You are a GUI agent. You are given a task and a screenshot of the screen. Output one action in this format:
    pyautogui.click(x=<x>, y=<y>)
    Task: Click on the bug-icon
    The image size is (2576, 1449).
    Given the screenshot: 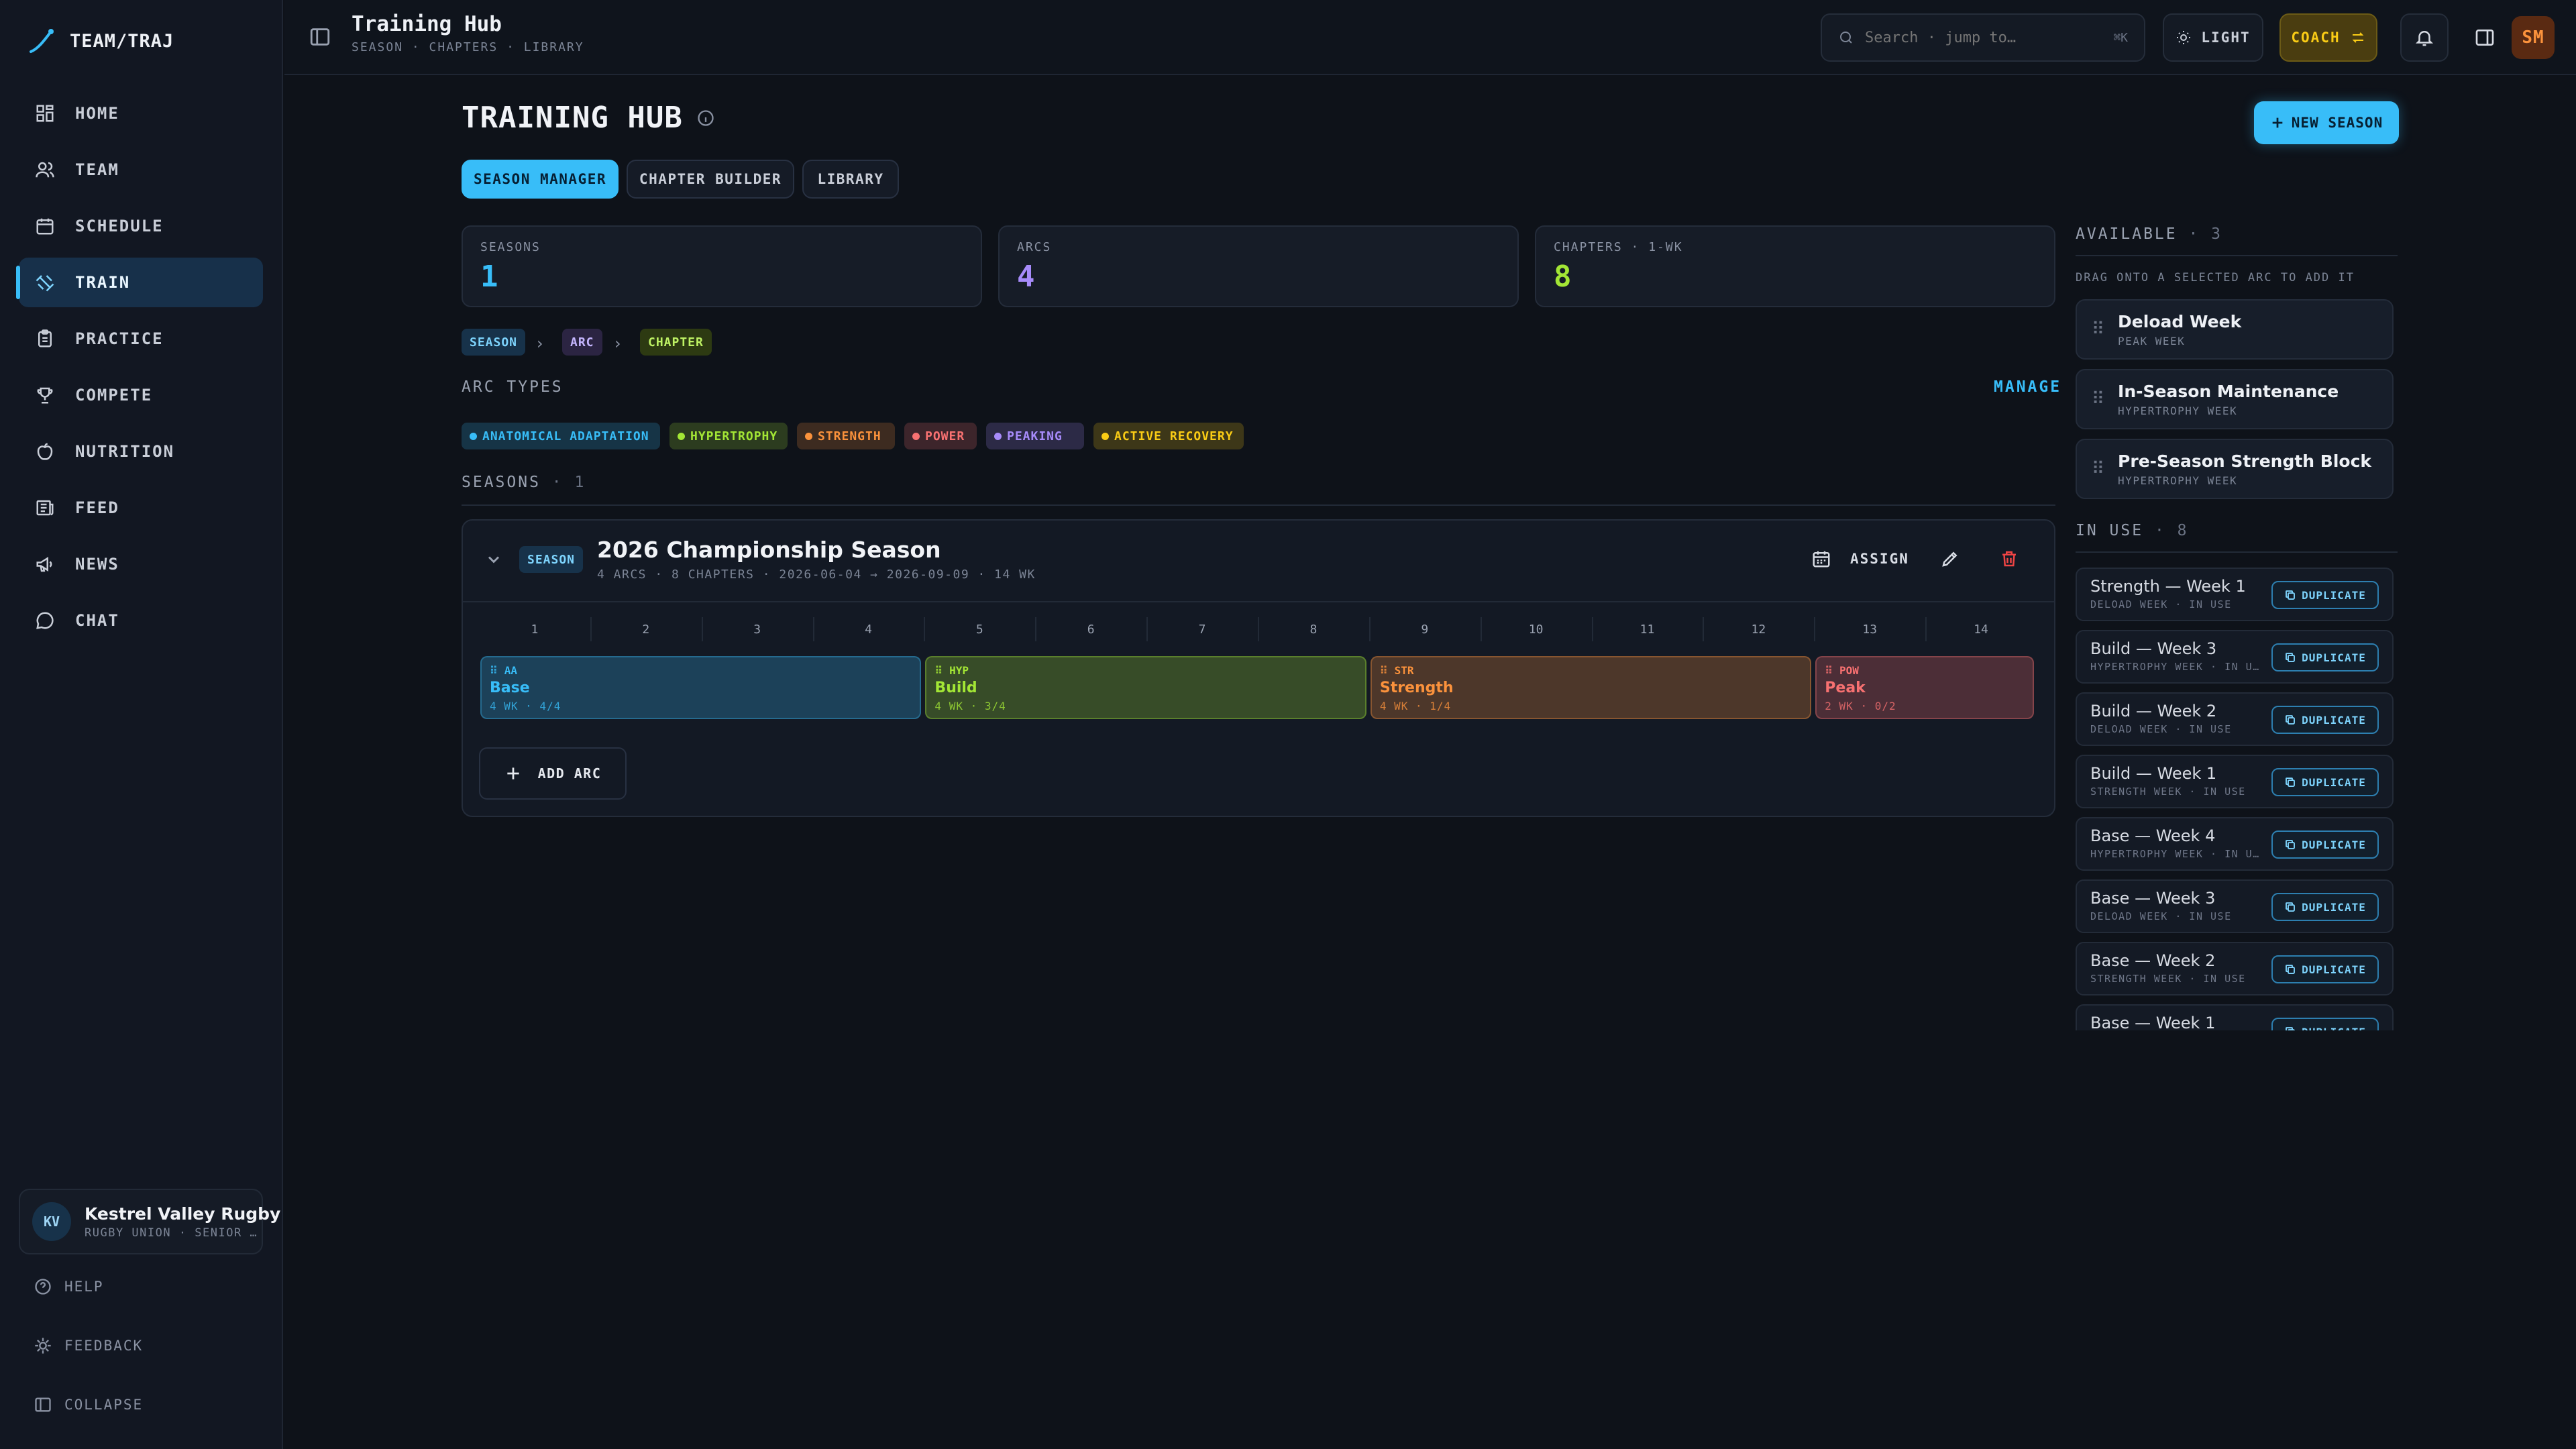 What is the action you would take?
    pyautogui.click(x=43, y=1346)
    